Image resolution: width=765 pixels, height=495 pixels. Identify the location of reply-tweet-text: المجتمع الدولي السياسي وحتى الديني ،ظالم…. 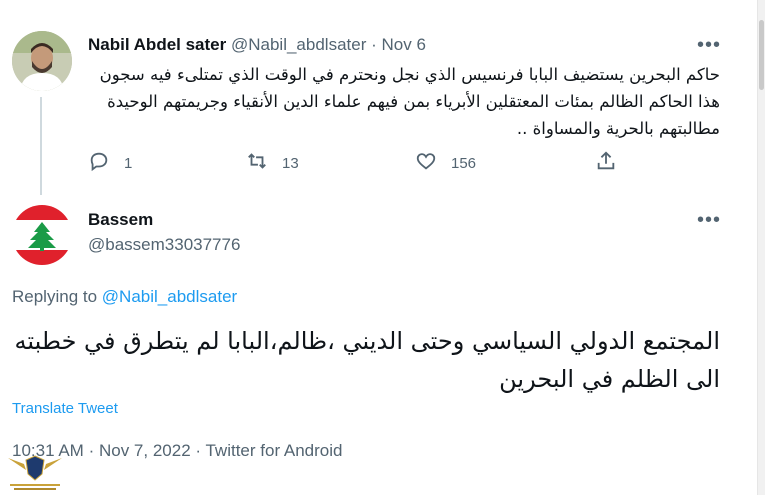
(367, 360).